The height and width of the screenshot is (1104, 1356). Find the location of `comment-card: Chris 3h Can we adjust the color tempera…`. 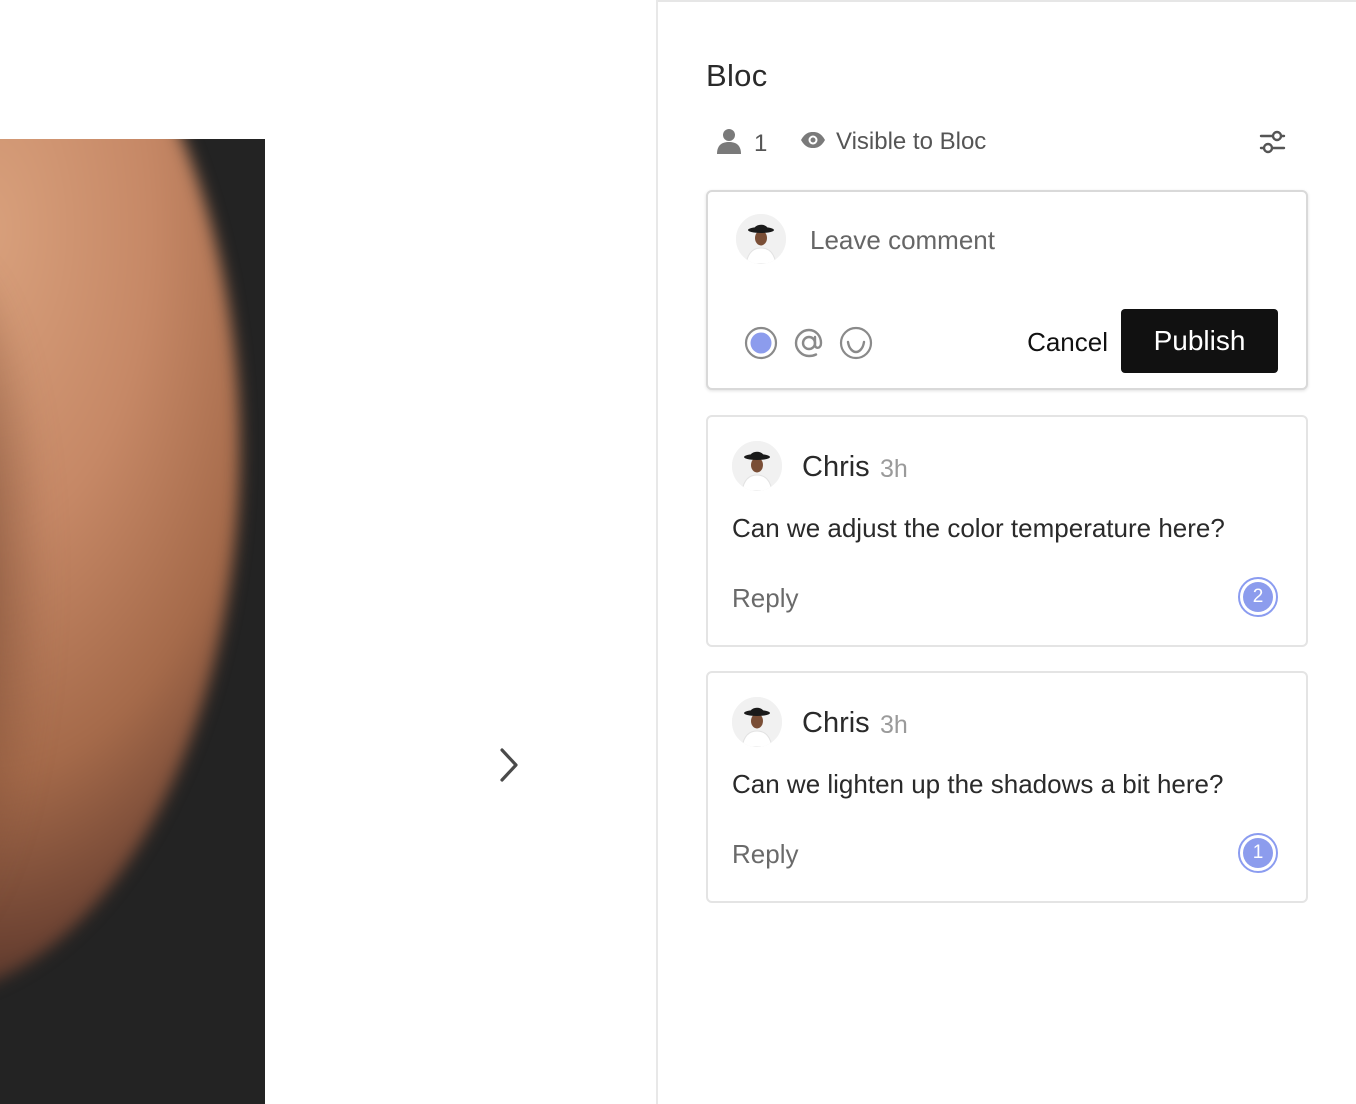

comment-card: Chris 3h Can we adjust the color tempera… is located at coordinates (1007, 531).